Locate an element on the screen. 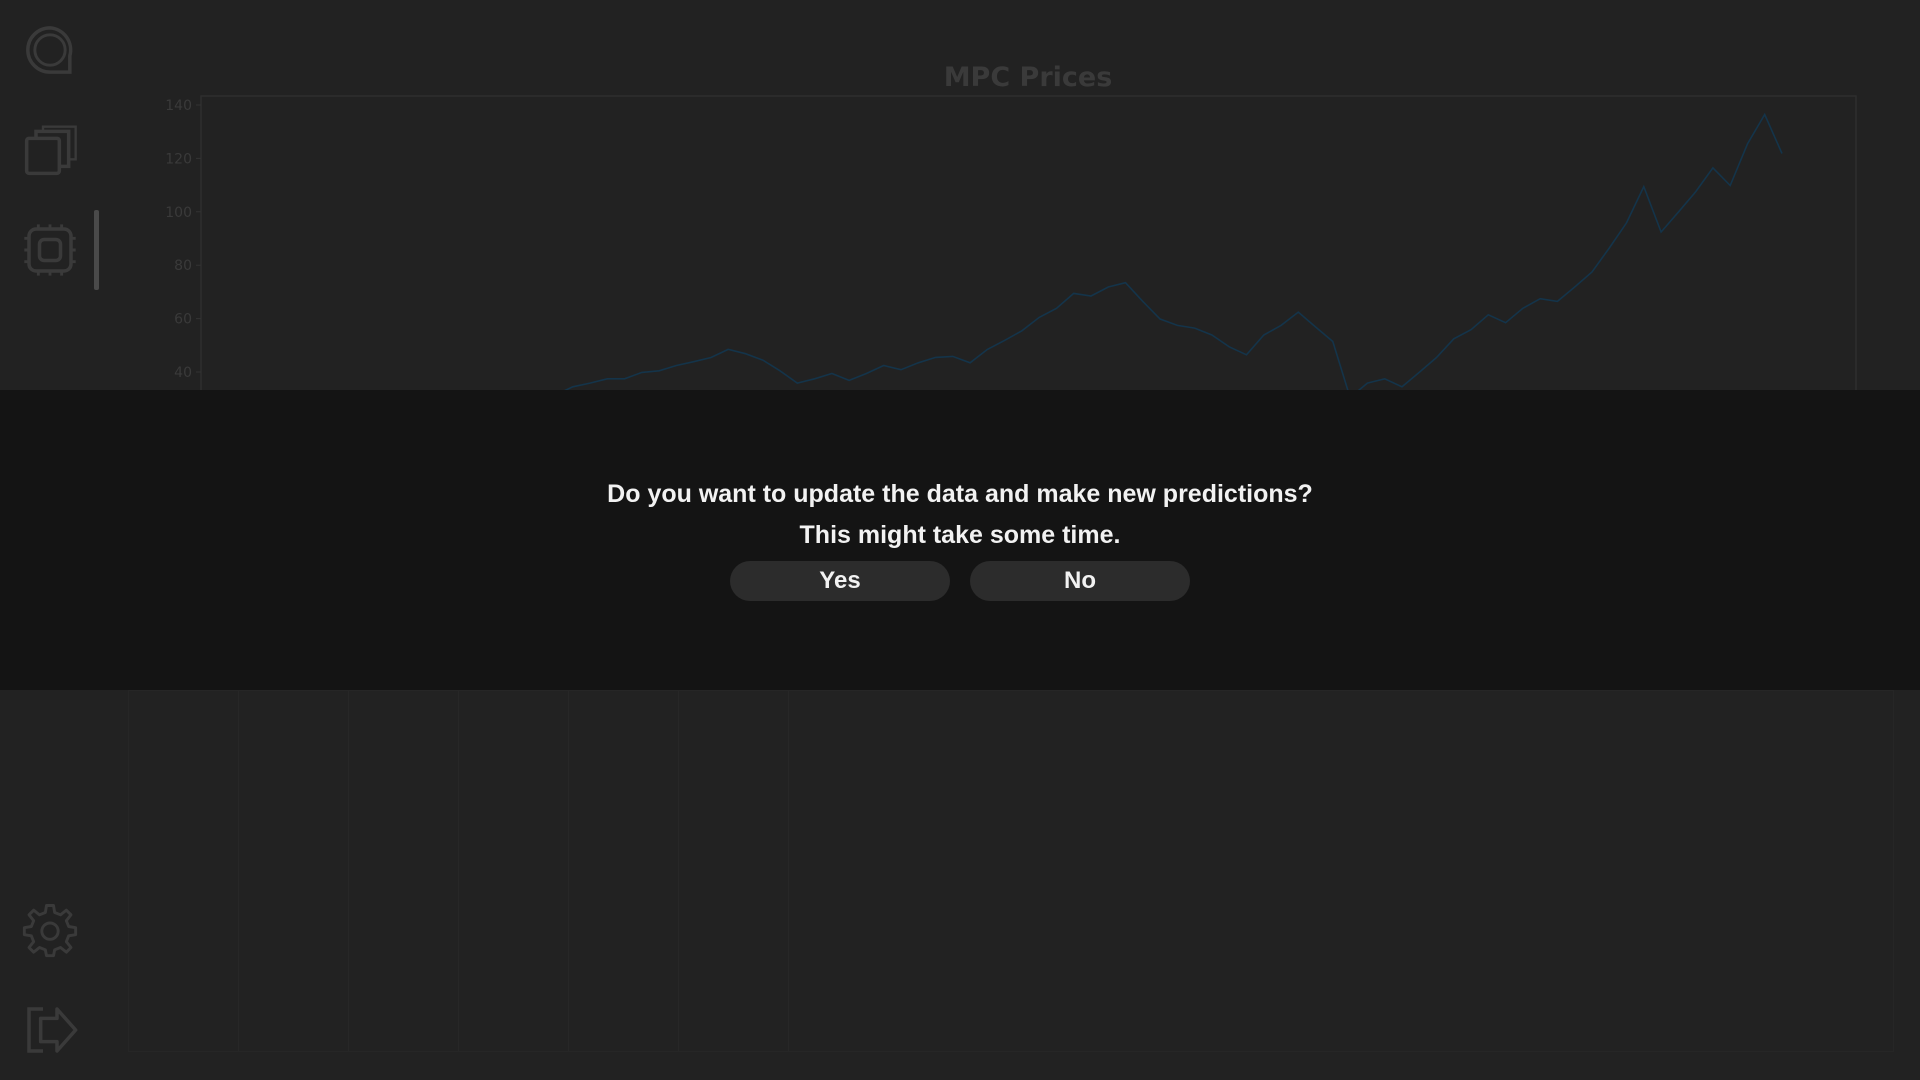  sidebar-item-logout is located at coordinates (50, 1030).